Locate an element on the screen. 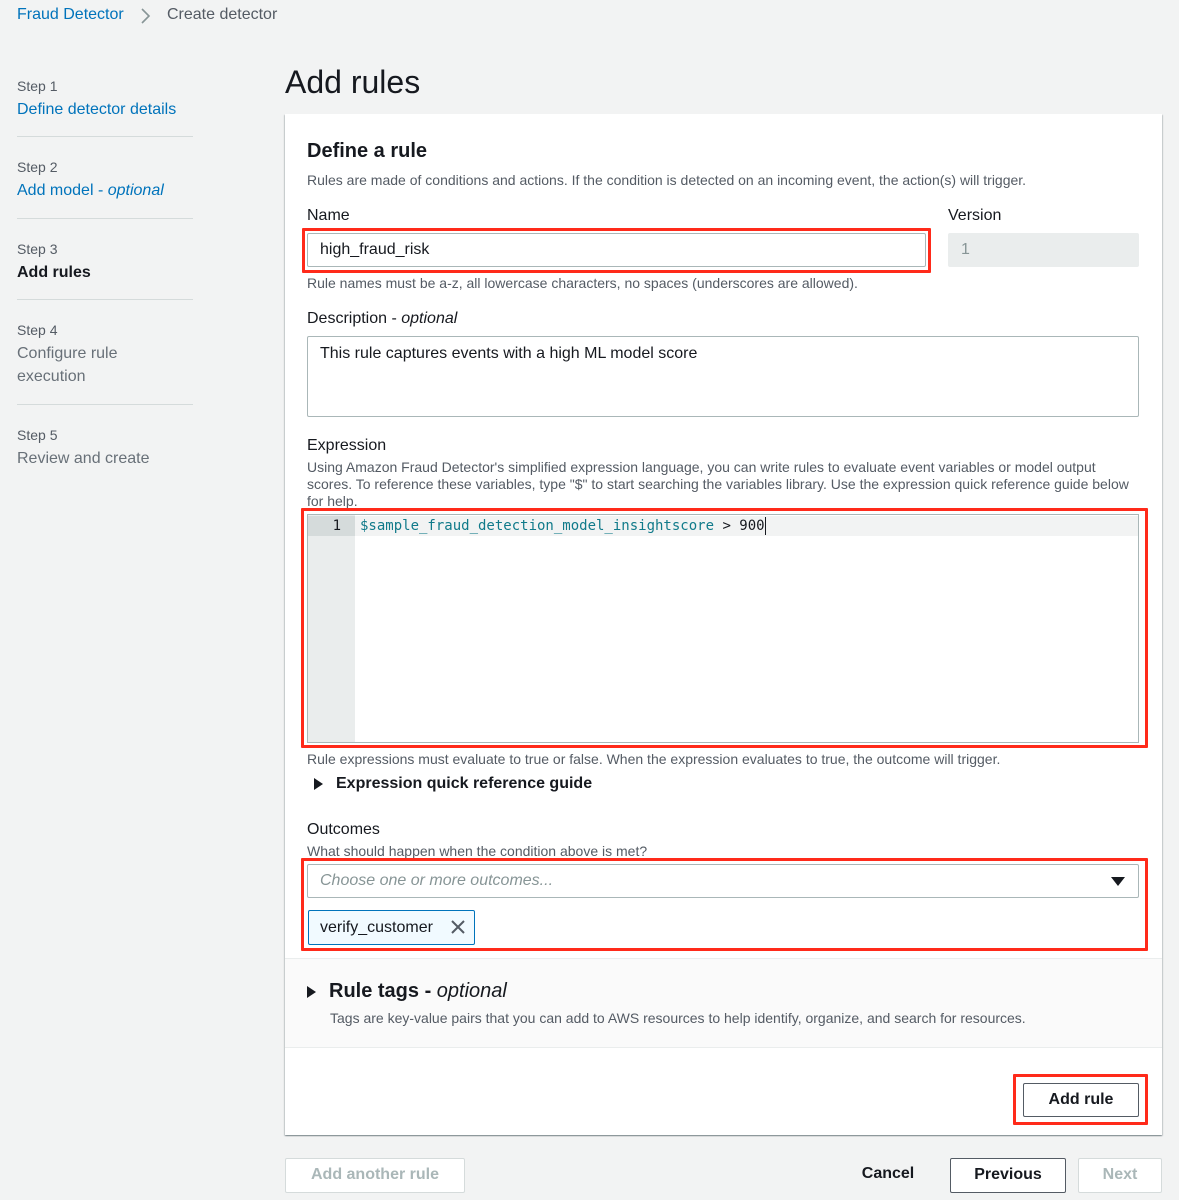 The width and height of the screenshot is (1179, 1200). expression-guide-toggle: Expression quick reference guide is located at coordinates (453, 784).